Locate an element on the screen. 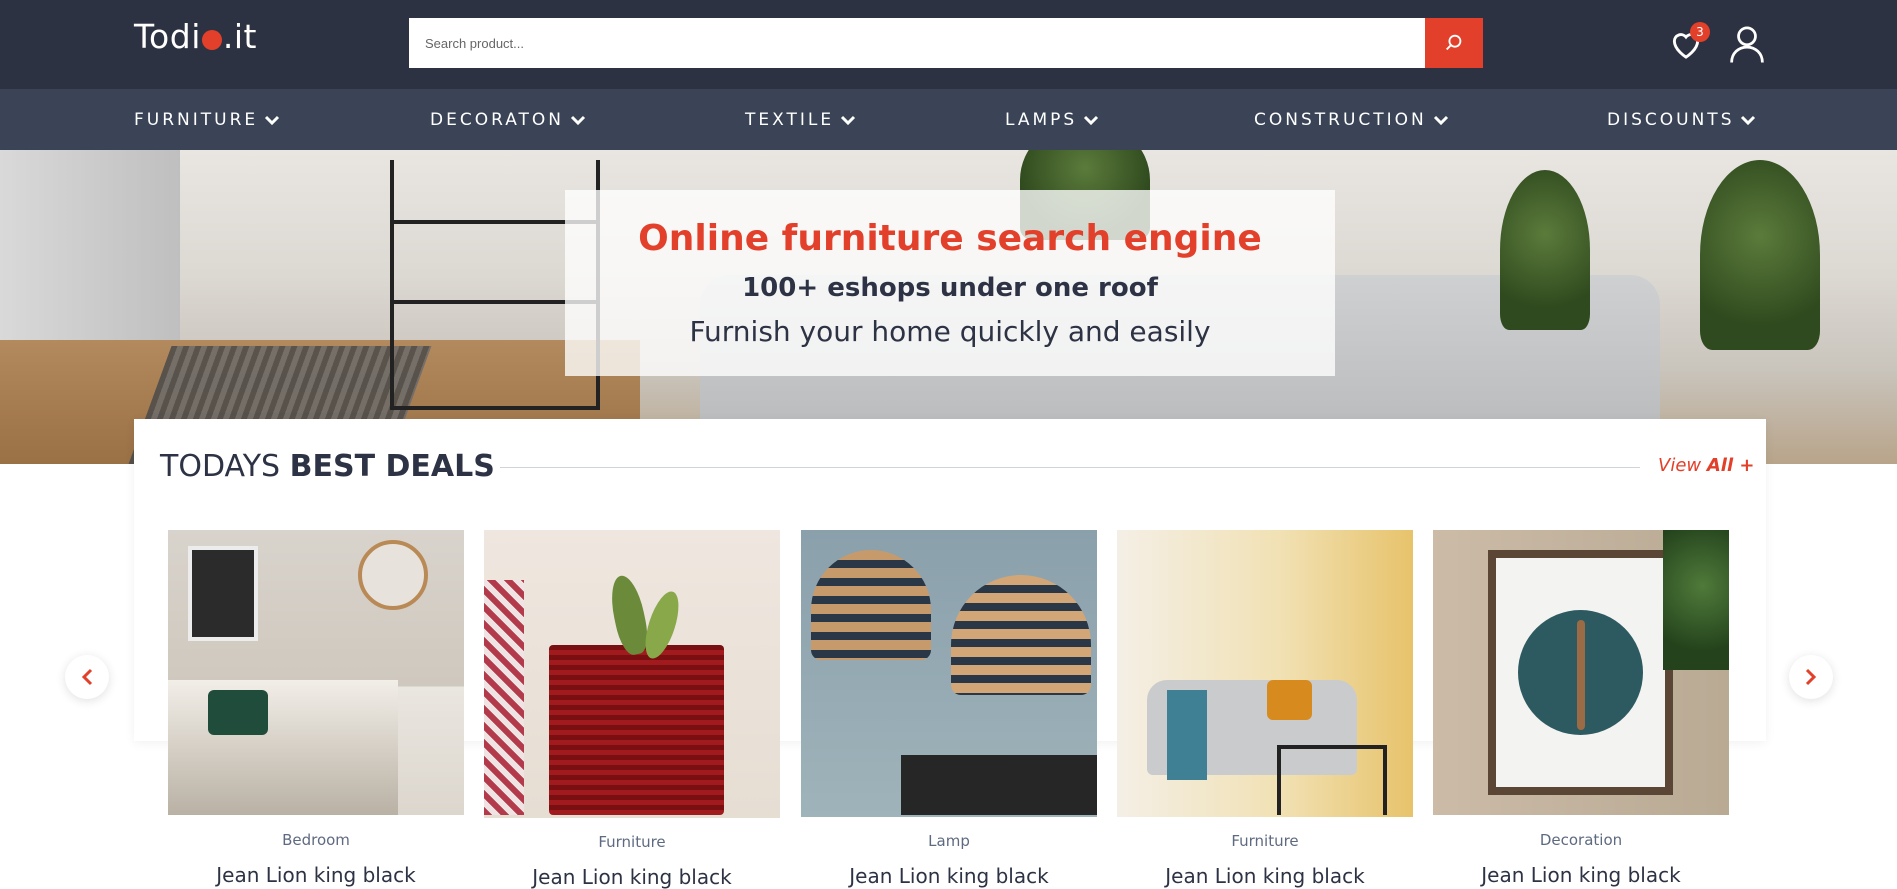 The height and width of the screenshot is (889, 1897). nav-item-label: TEXTILE is located at coordinates (790, 119).